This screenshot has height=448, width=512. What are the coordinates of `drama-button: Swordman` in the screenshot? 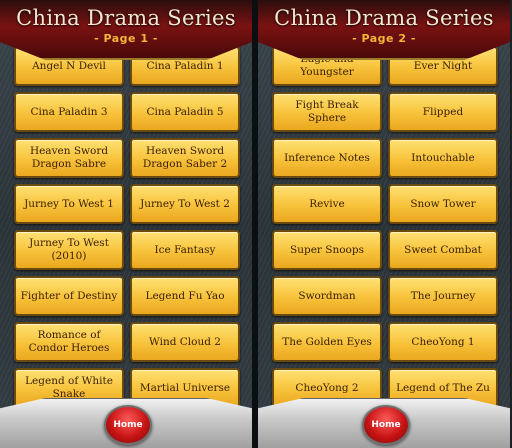 It's located at (327, 296).